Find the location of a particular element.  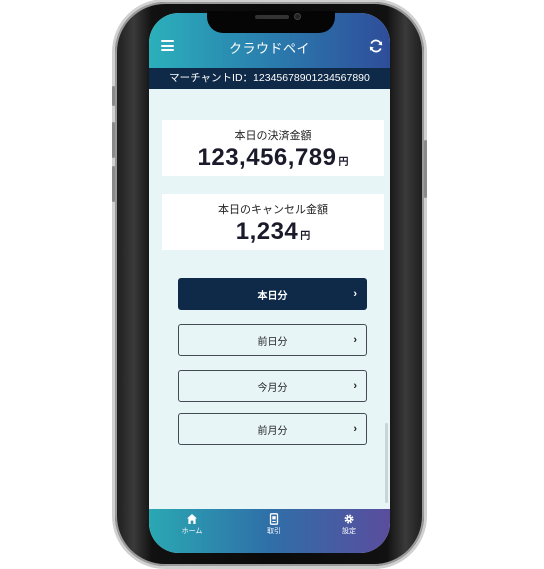

today-payment-value: 123,456,789 is located at coordinates (267, 157).